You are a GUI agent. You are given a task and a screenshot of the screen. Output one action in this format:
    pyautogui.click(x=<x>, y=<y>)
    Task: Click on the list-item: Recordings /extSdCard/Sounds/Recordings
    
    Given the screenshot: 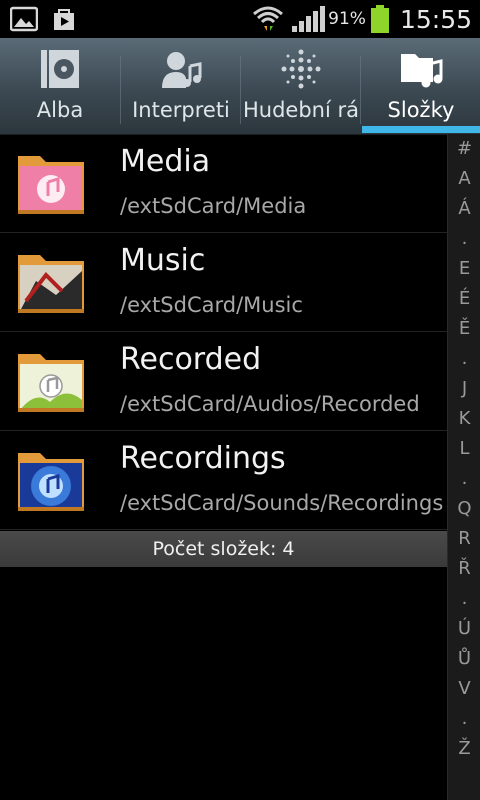 What is the action you would take?
    pyautogui.click(x=223, y=480)
    